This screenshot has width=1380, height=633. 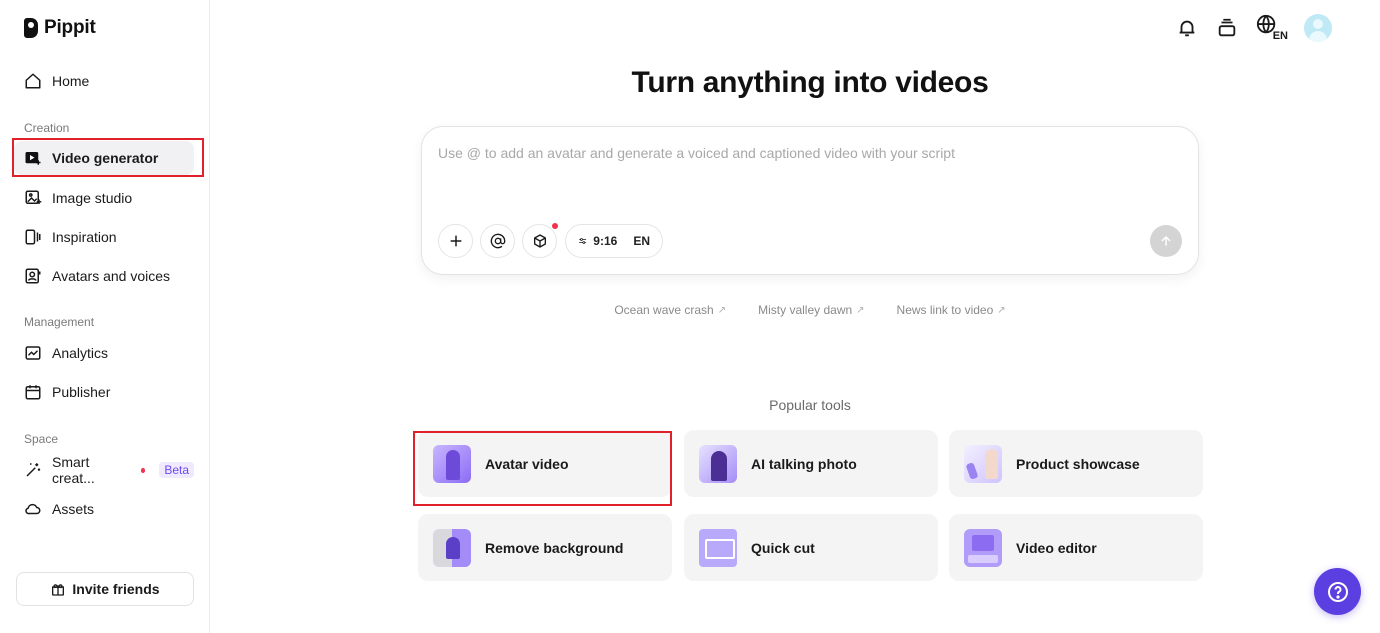 I want to click on topbar: EN, so click(x=1254, y=28).